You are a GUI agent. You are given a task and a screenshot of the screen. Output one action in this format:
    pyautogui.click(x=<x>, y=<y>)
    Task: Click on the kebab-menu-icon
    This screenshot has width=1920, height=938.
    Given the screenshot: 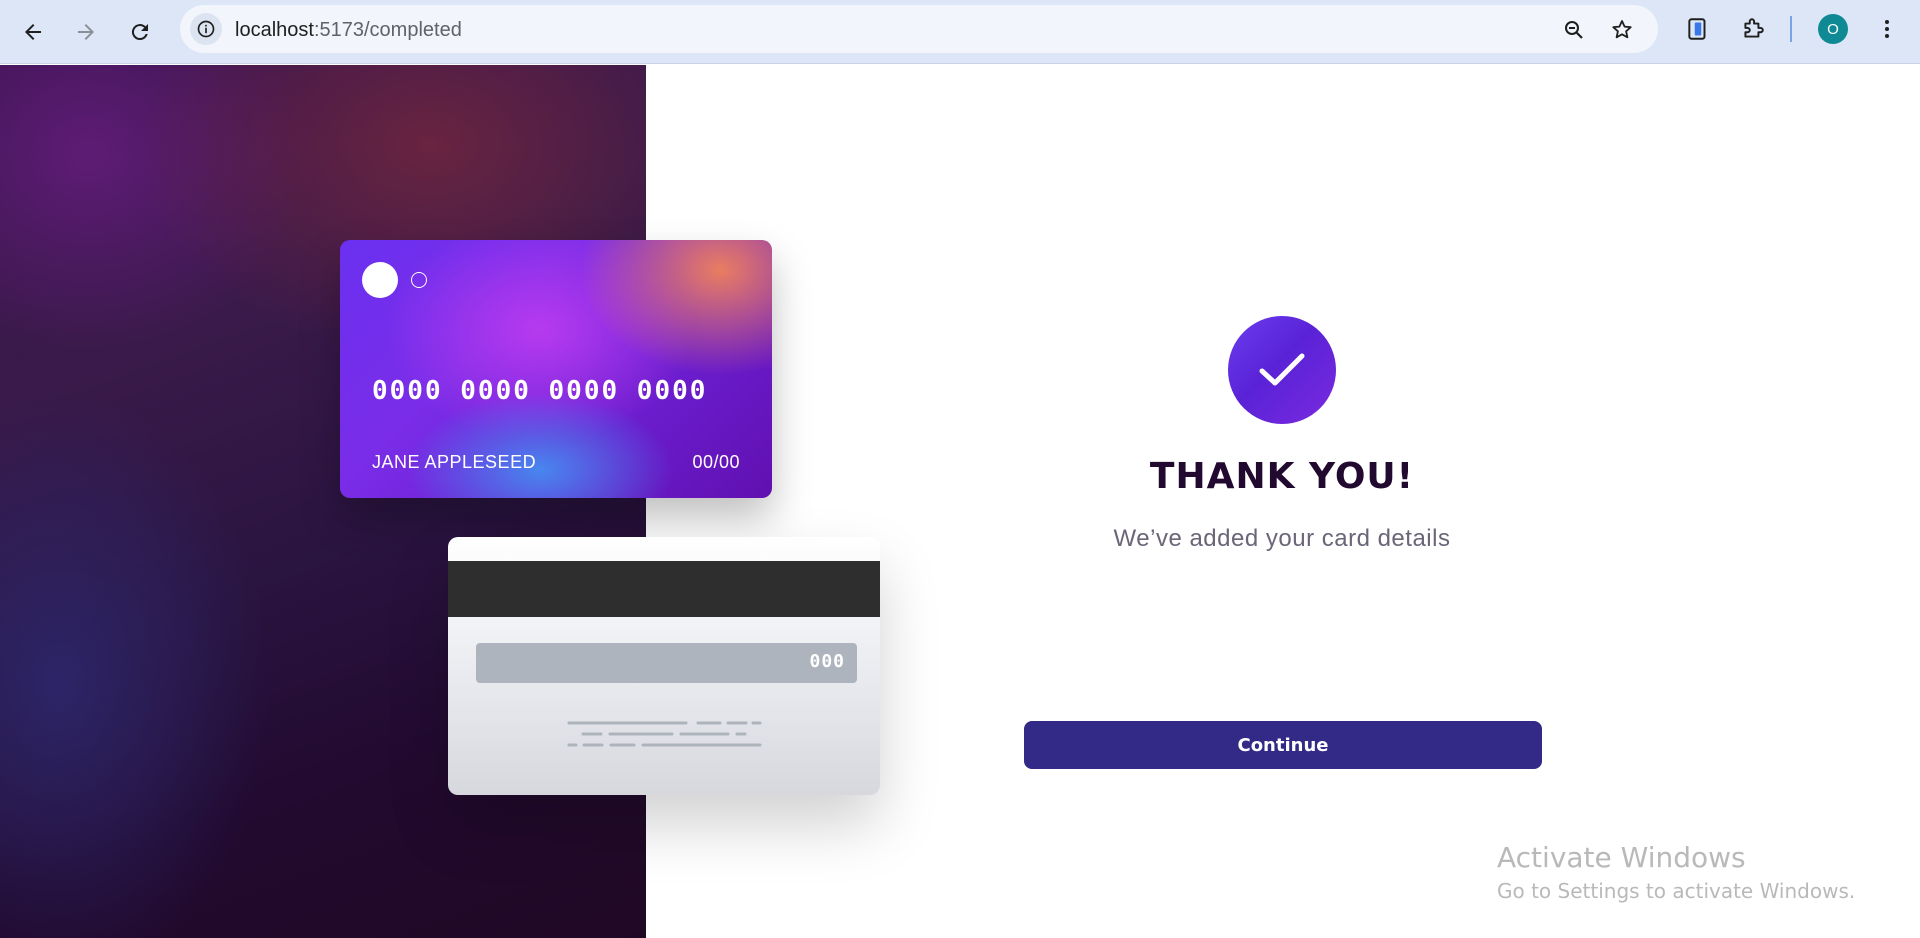 What is the action you would take?
    pyautogui.click(x=1887, y=29)
    